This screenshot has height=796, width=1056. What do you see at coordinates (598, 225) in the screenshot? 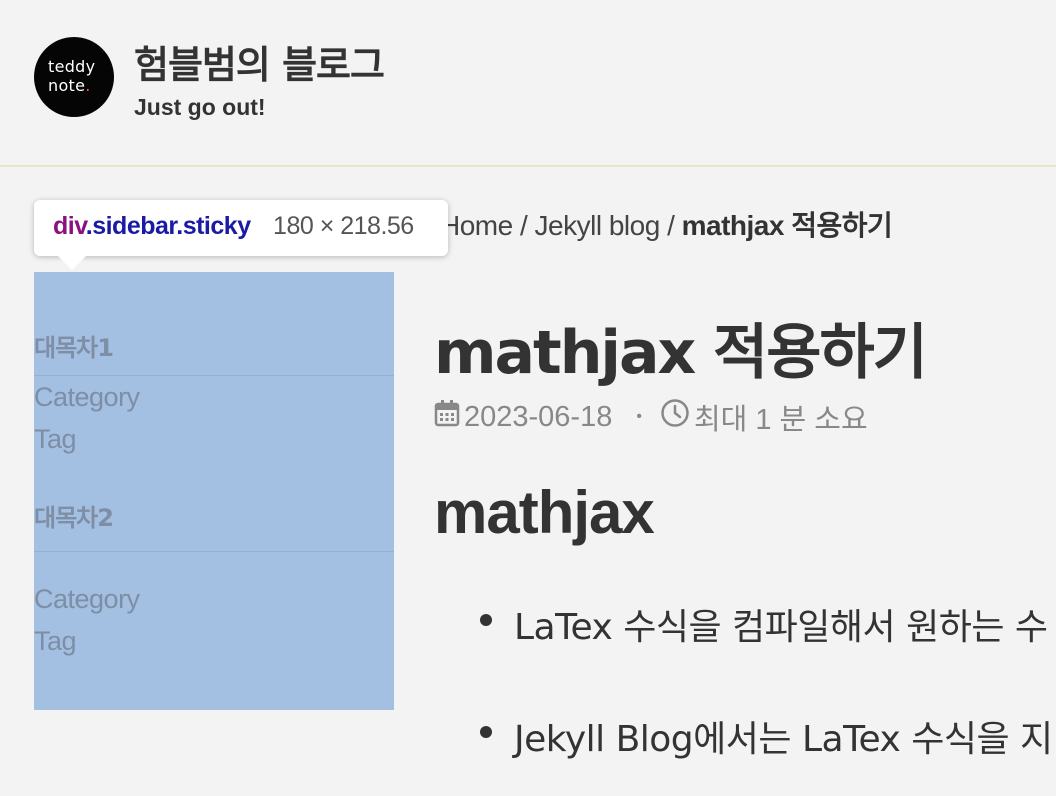
I see `breadcrumb-category: Jekyll blog` at bounding box center [598, 225].